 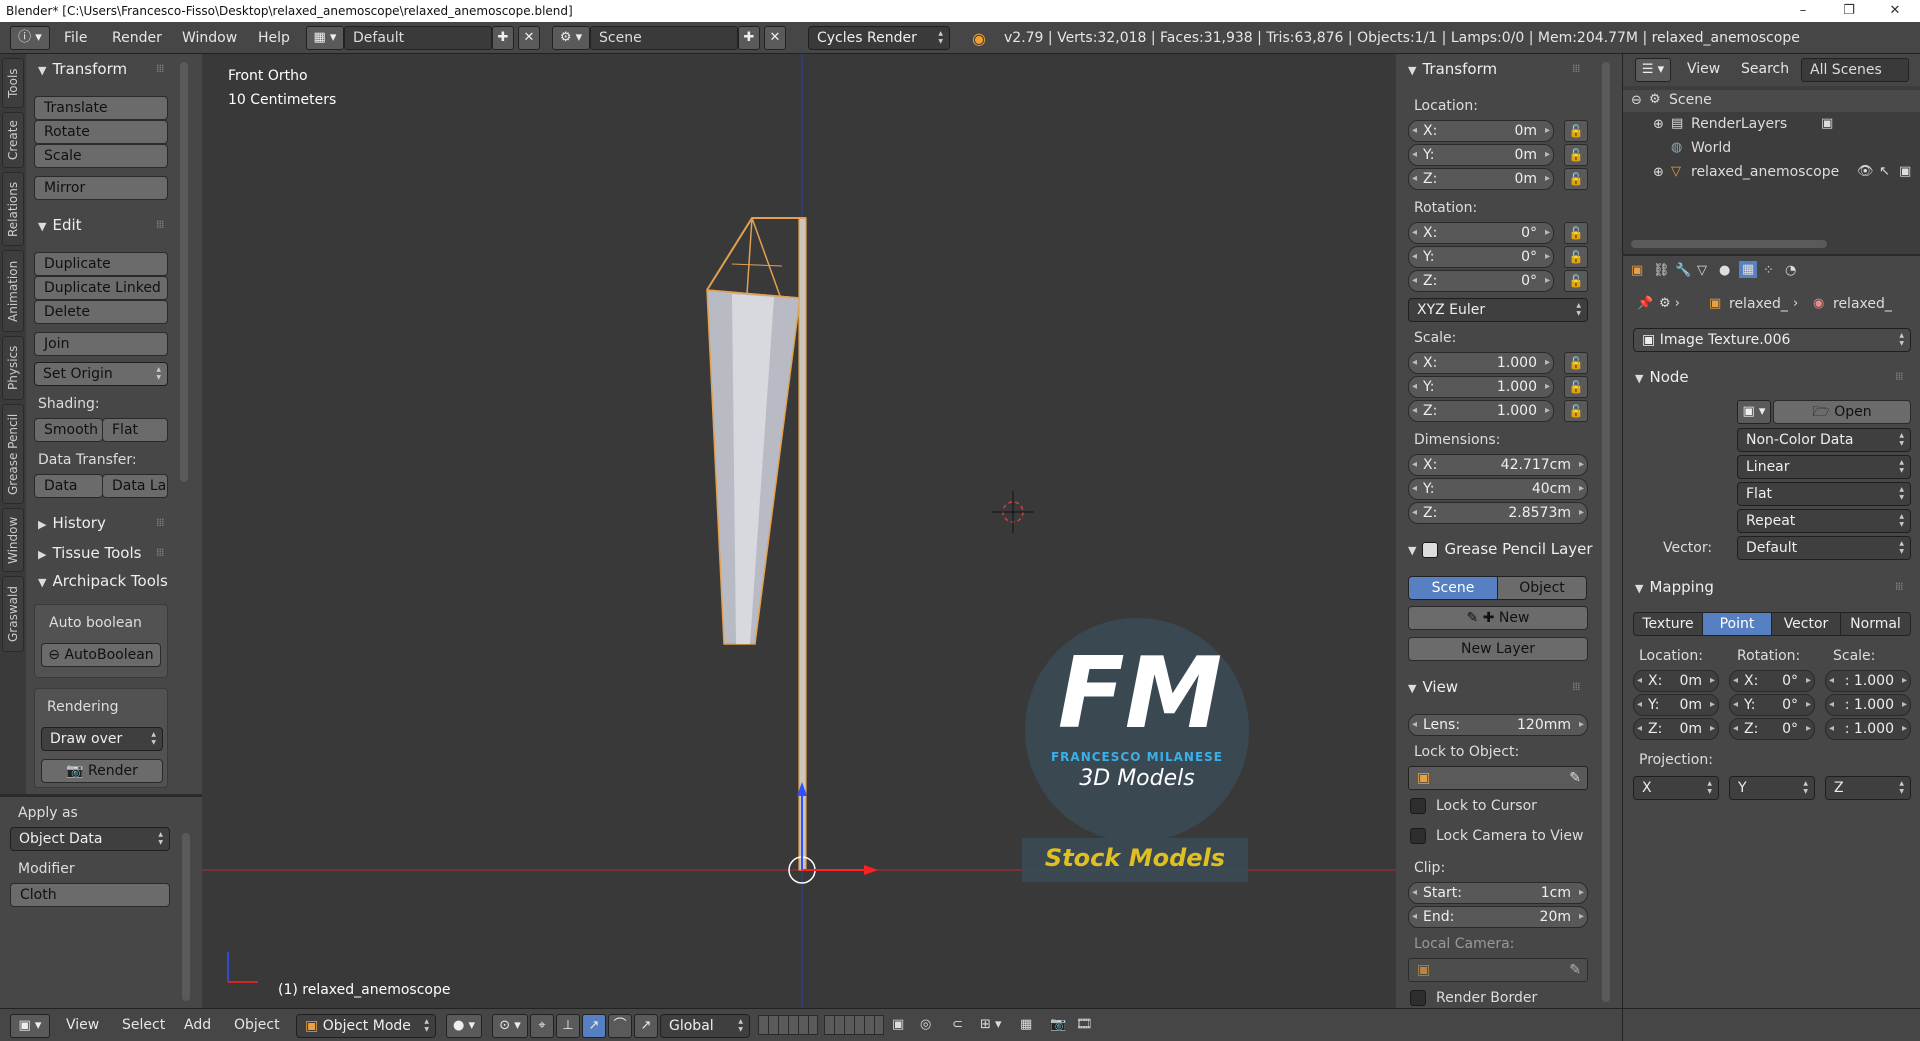 What do you see at coordinates (1058, 1024) in the screenshot?
I see `render-opengl-icon: 📷` at bounding box center [1058, 1024].